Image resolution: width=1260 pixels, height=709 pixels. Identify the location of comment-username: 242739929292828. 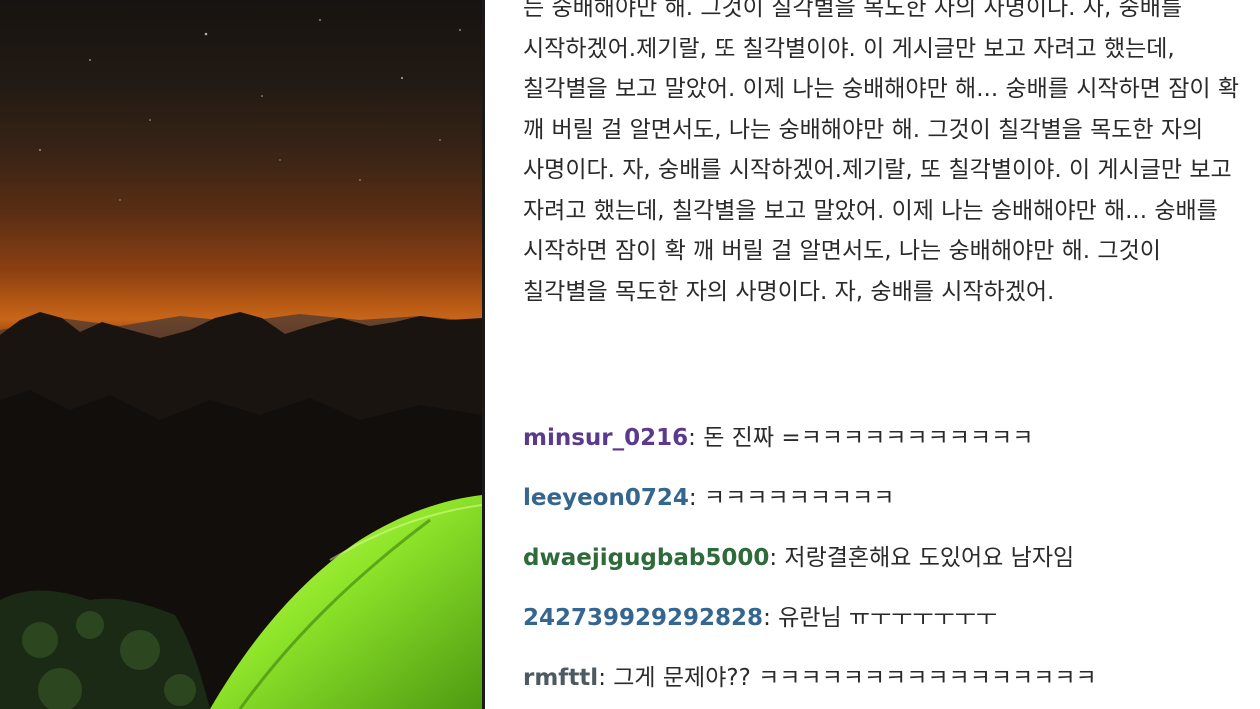
(643, 618).